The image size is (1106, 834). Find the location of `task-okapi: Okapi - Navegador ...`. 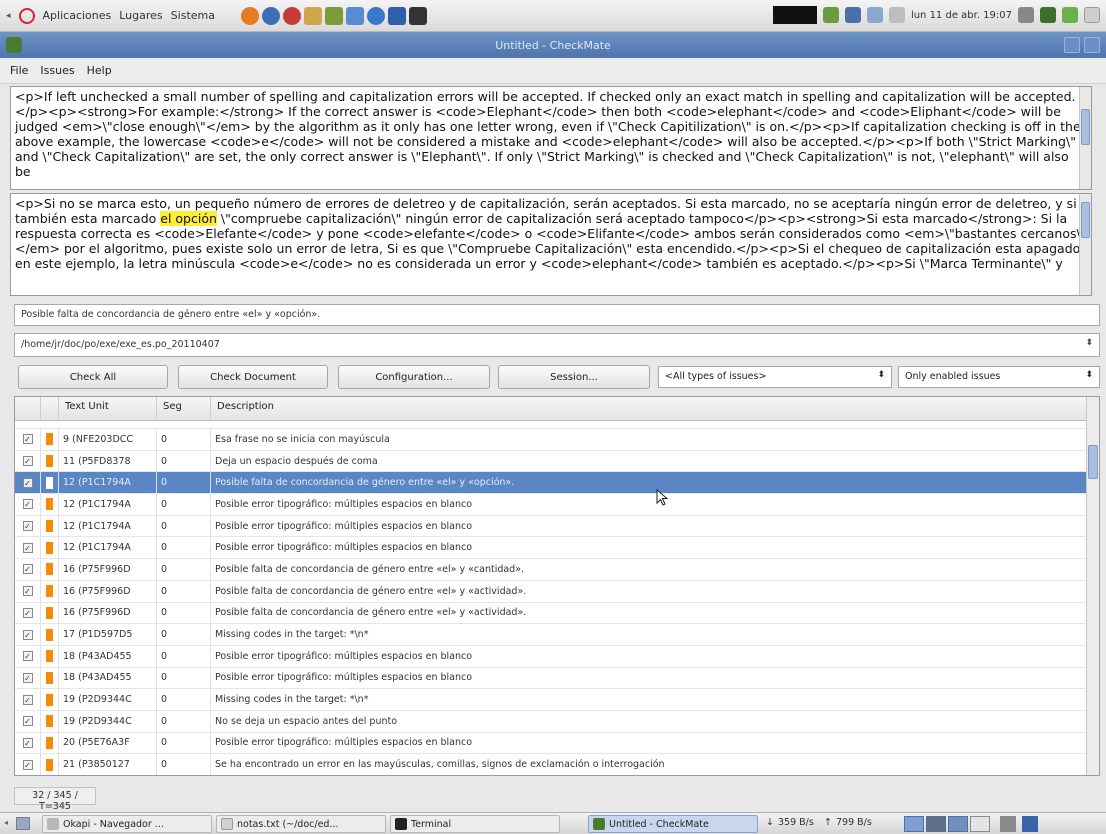

task-okapi: Okapi - Navegador ... is located at coordinates (127, 824).